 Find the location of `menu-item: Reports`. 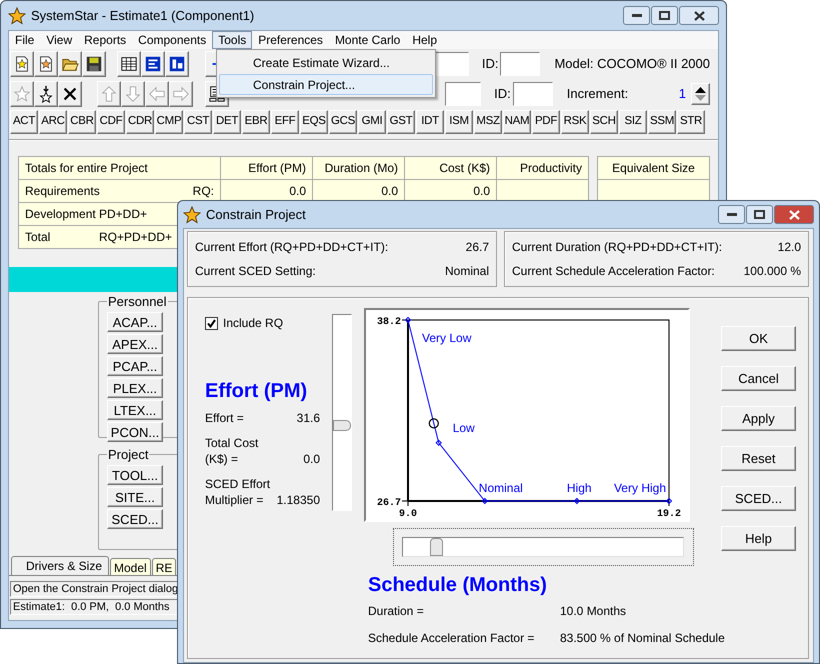

menu-item: Reports is located at coordinates (105, 40).